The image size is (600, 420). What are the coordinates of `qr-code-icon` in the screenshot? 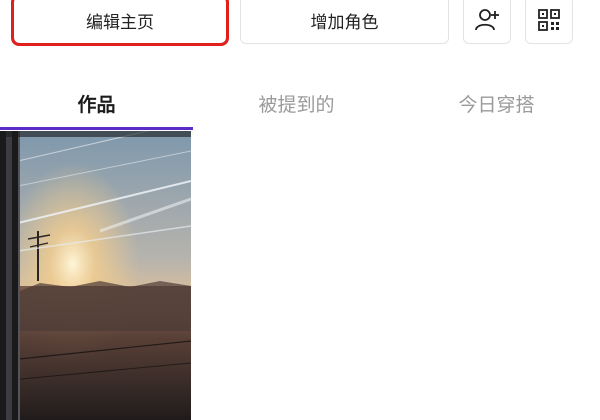 It's located at (549, 20).